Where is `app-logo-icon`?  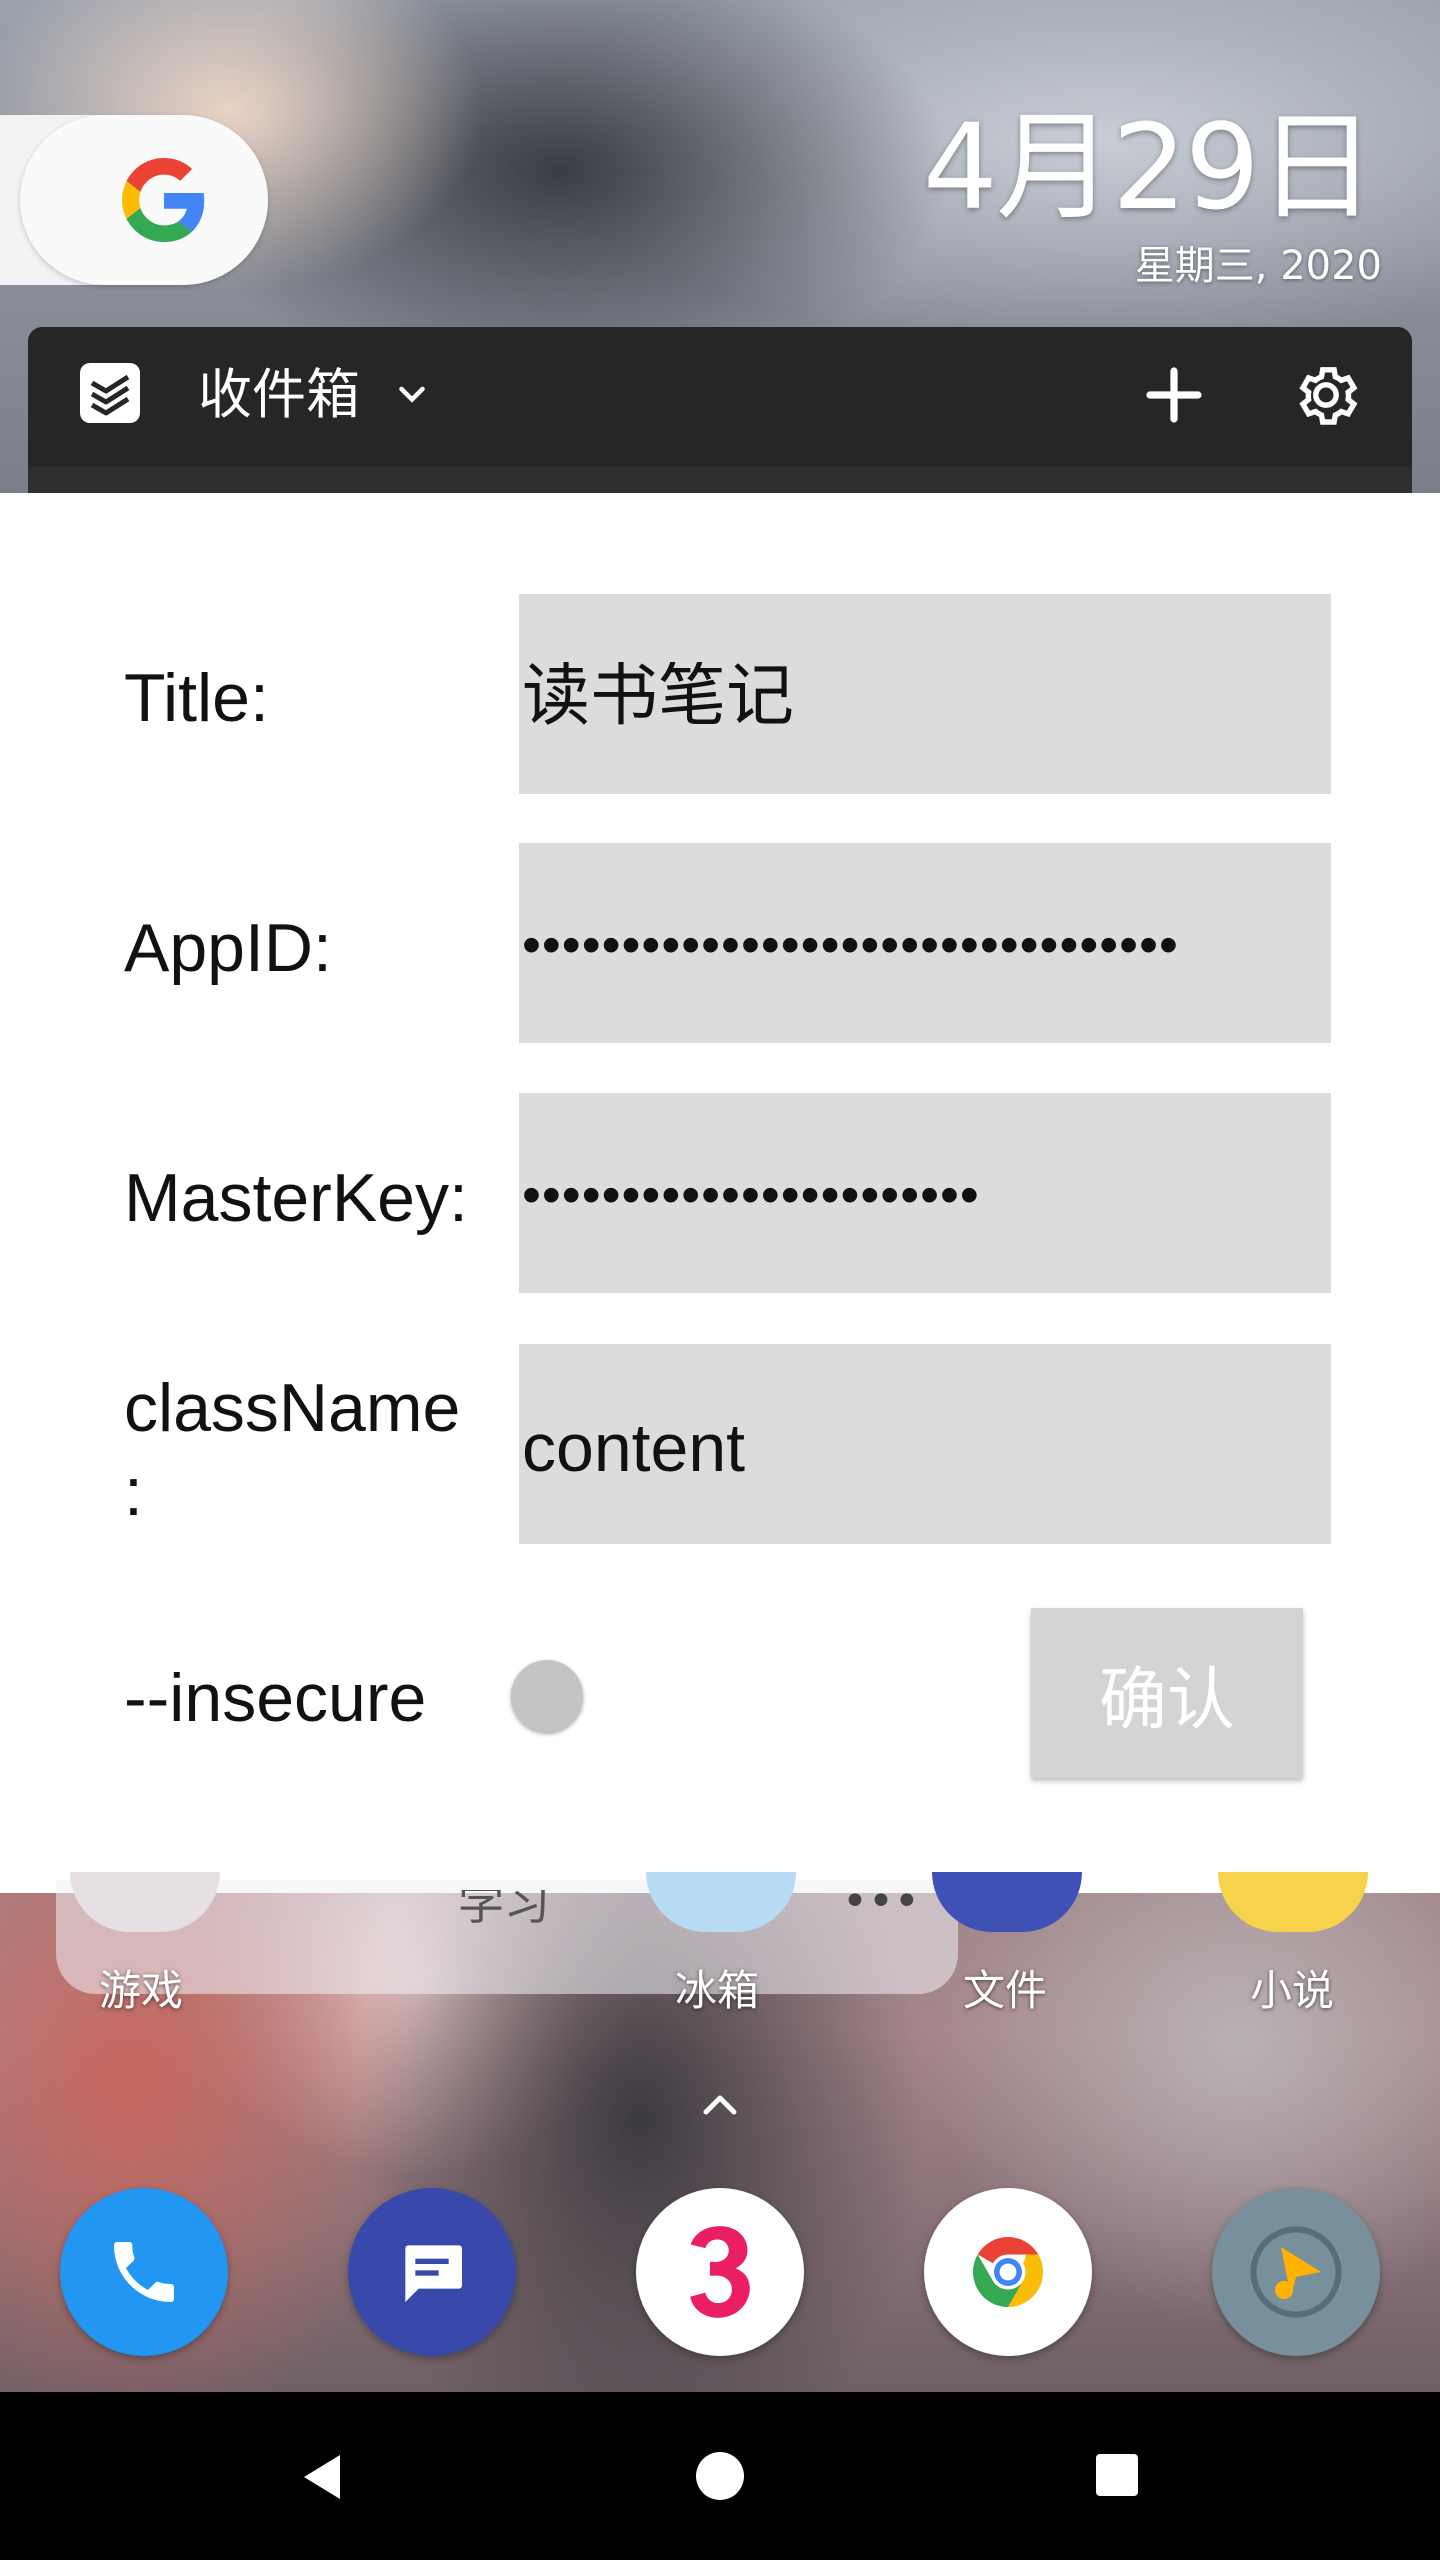
app-logo-icon is located at coordinates (110, 393).